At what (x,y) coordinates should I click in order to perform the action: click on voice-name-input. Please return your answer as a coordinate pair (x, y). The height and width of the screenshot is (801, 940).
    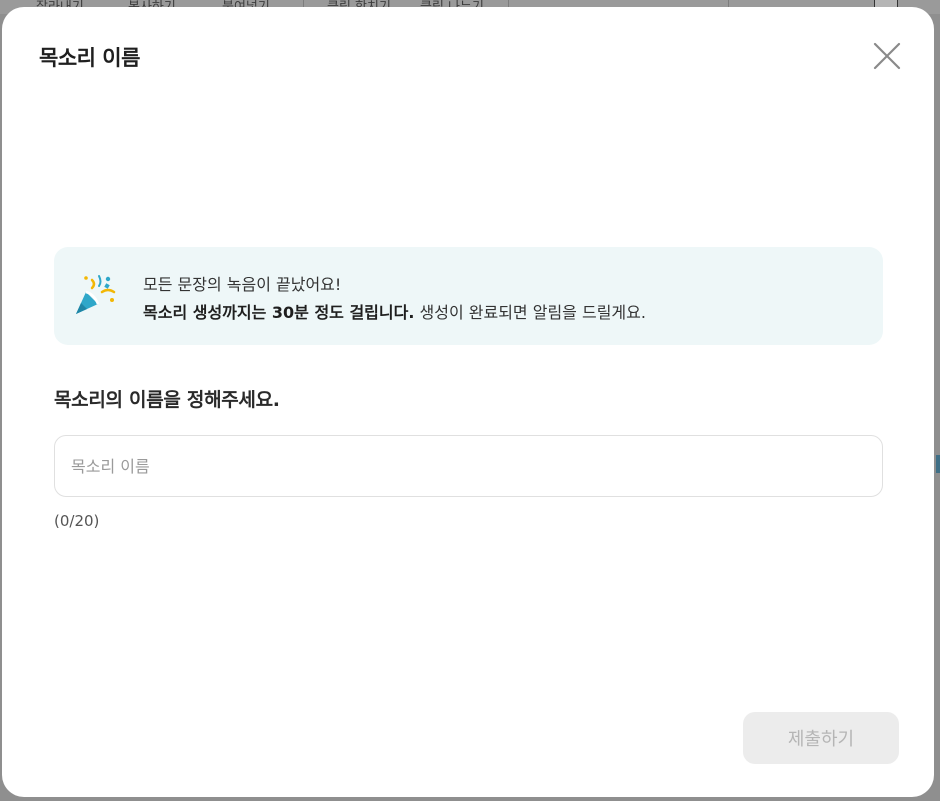
    Looking at the image, I should click on (468, 466).